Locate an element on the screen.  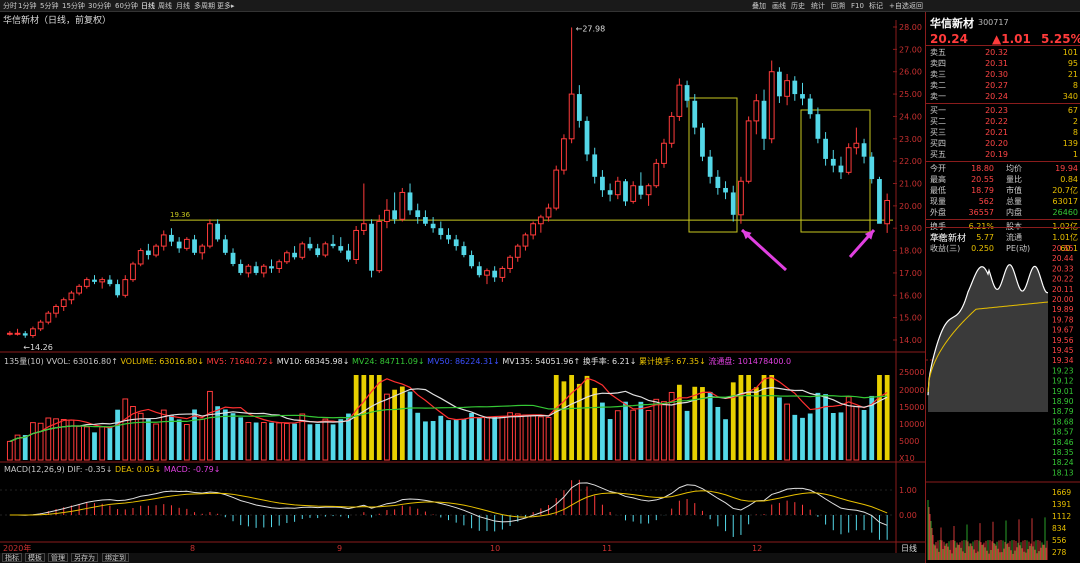
indicator-tab-1: 模板 is located at coordinates (35, 557).